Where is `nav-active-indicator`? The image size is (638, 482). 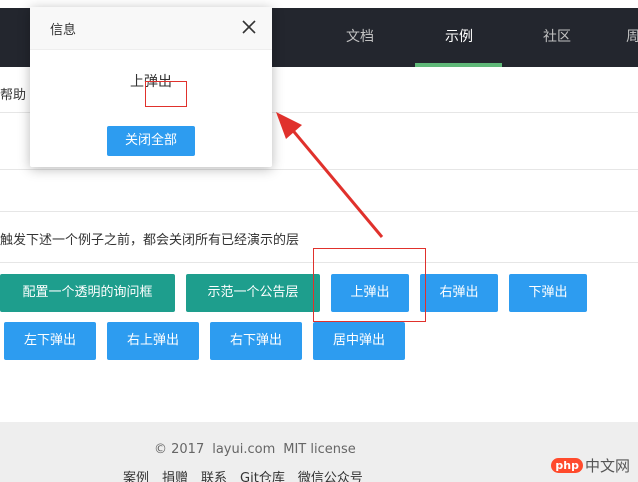 nav-active-indicator is located at coordinates (458, 65).